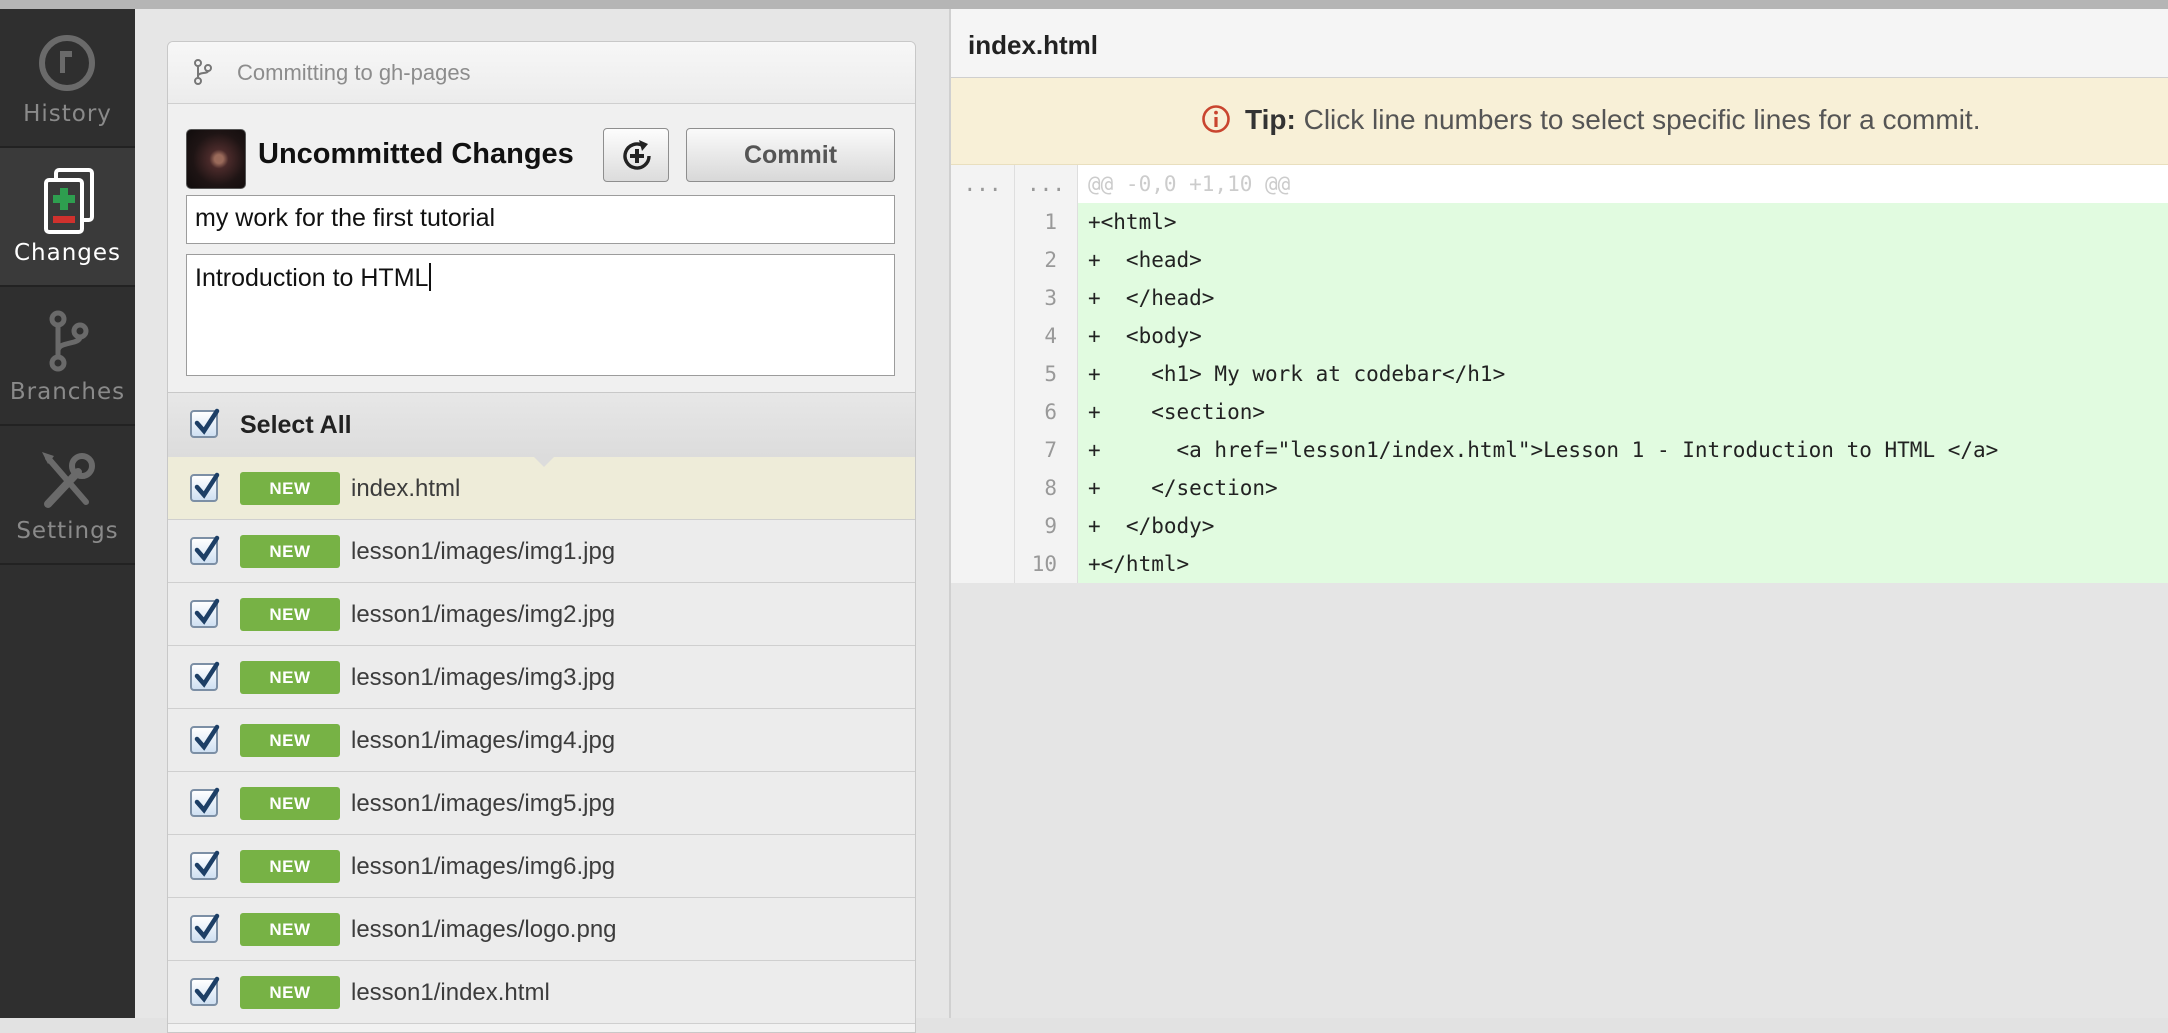  Describe the element at coordinates (1046, 488) in the screenshot. I see `new-line-number: 8` at that location.